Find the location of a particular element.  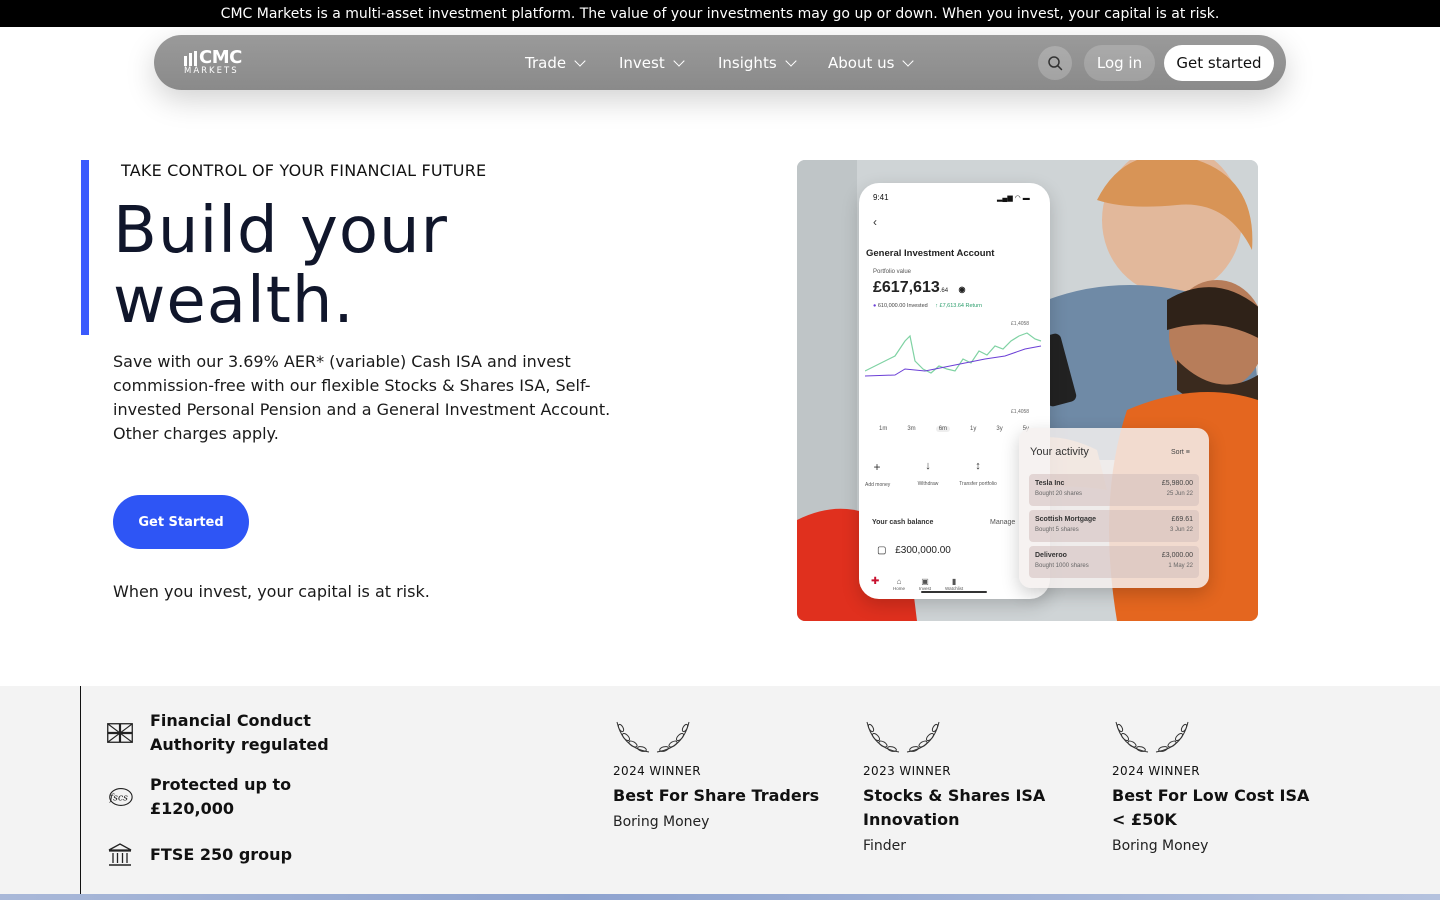

account-title: General Investment Account is located at coordinates (930, 253).